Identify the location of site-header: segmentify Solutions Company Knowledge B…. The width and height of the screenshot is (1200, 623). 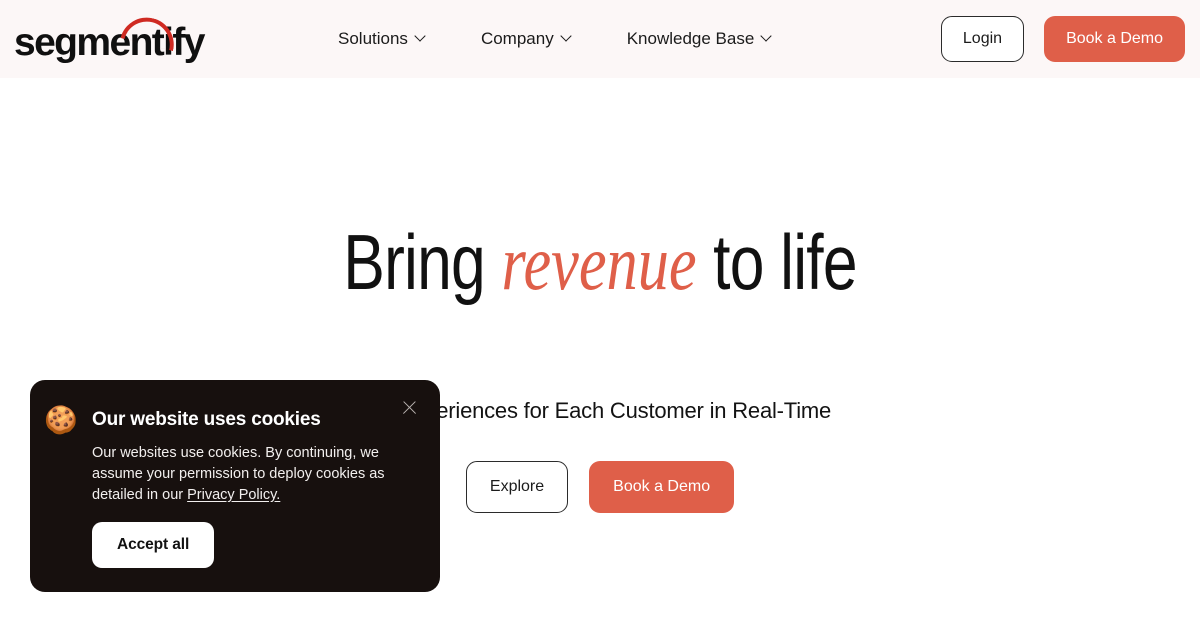
(600, 39).